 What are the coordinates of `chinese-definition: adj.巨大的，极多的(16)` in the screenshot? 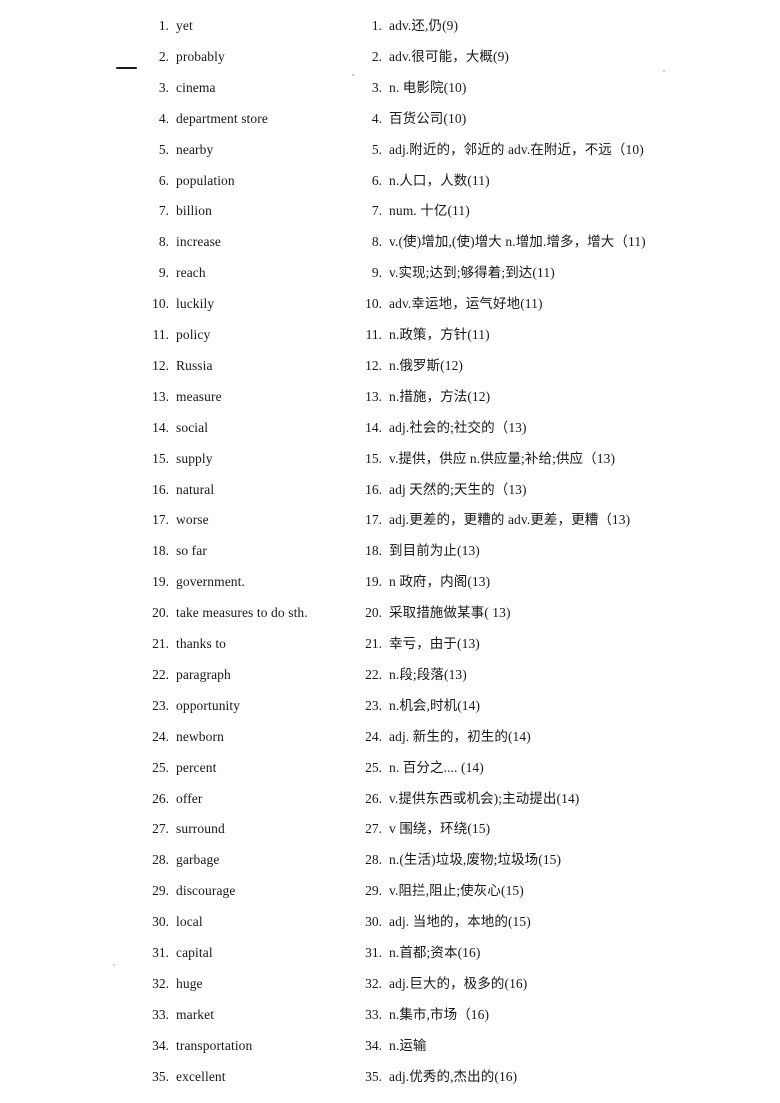 It's located at (458, 983).